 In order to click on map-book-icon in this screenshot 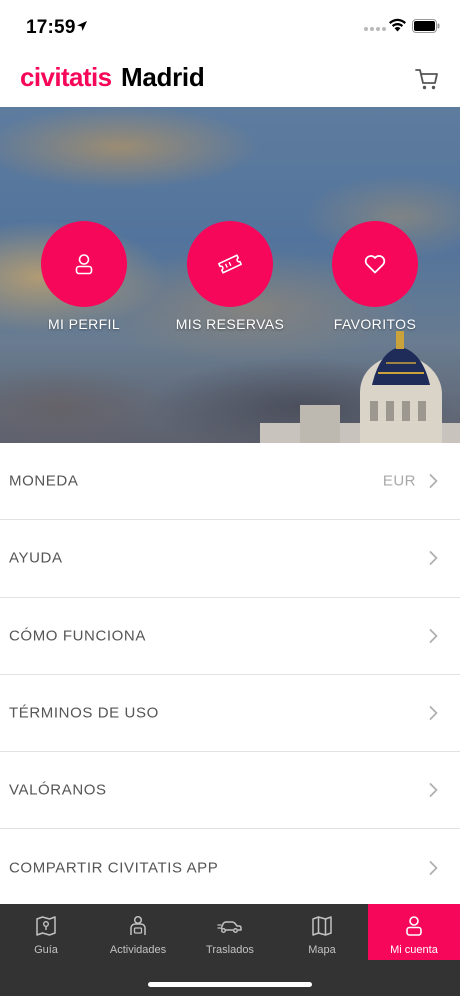, I will do `click(46, 926)`.